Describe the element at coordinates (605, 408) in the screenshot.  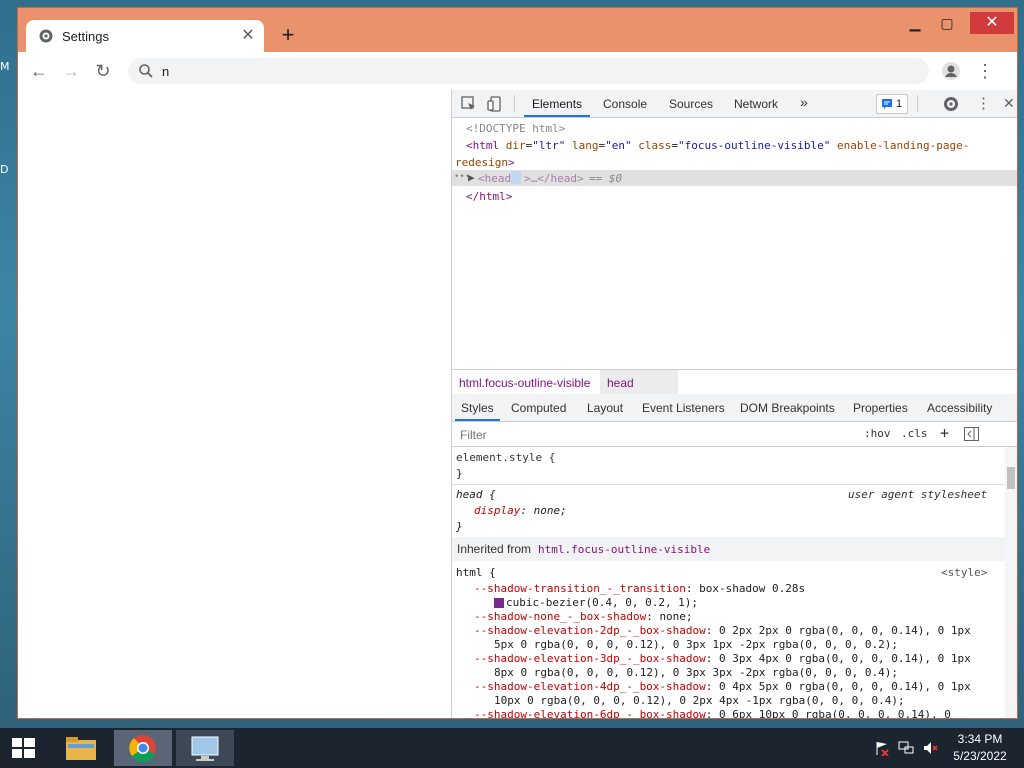
I see `tab-layout: Layout` at that location.